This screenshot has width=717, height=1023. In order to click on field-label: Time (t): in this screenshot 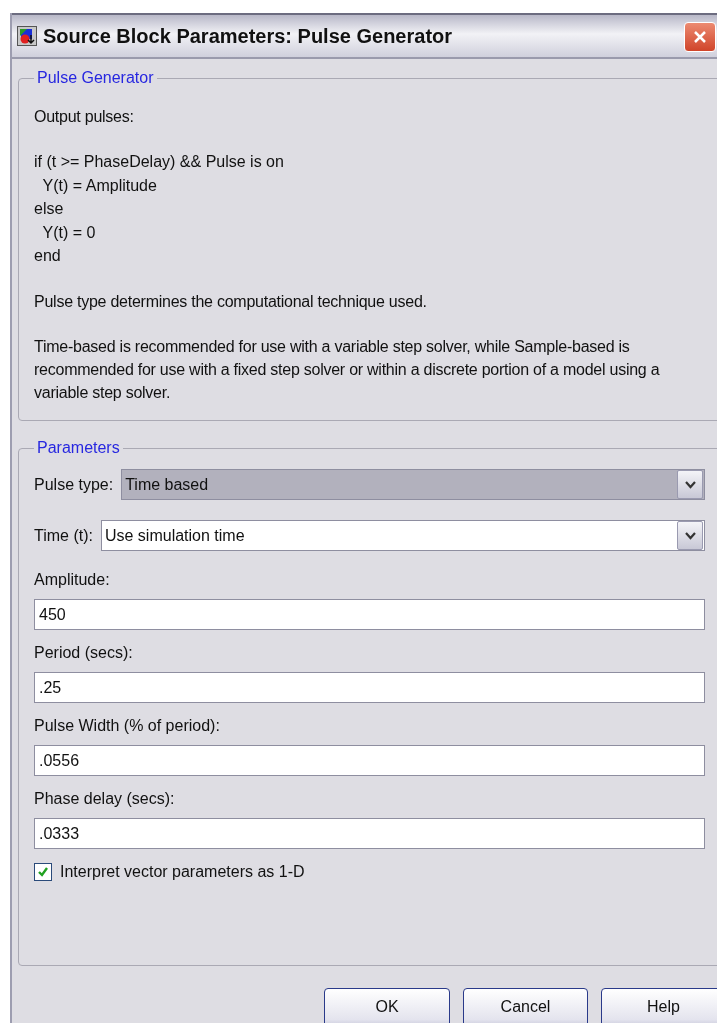, I will do `click(63, 535)`.